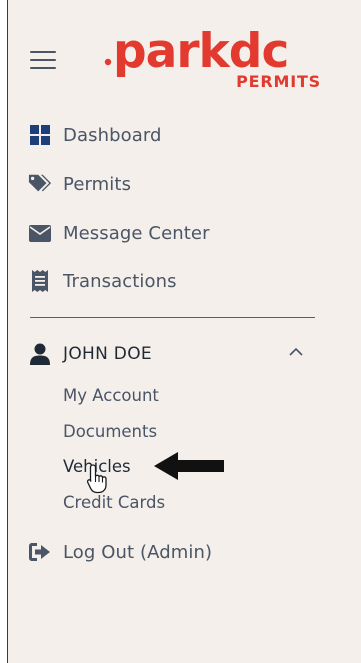  What do you see at coordinates (96, 479) in the screenshot?
I see `hand-cursor-icon` at bounding box center [96, 479].